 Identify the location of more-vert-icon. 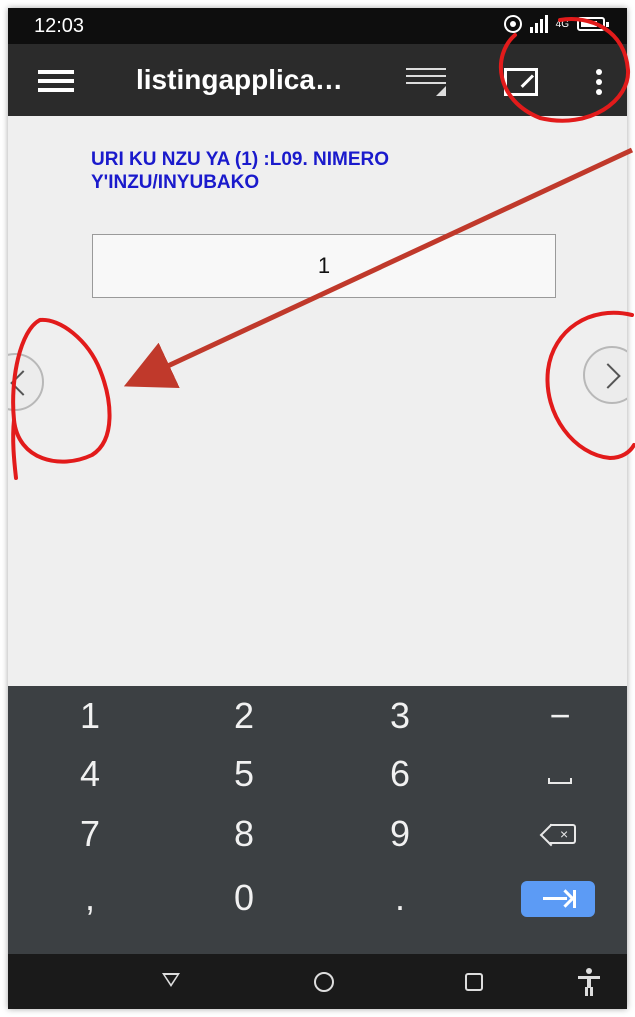
(599, 82).